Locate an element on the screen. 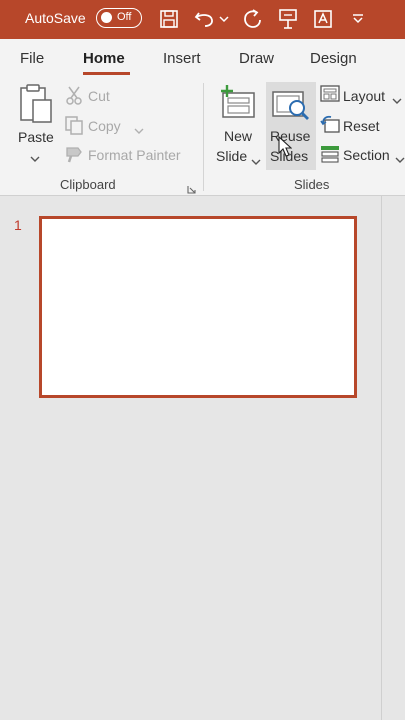 The width and height of the screenshot is (405, 720). group-separator is located at coordinates (203, 137).